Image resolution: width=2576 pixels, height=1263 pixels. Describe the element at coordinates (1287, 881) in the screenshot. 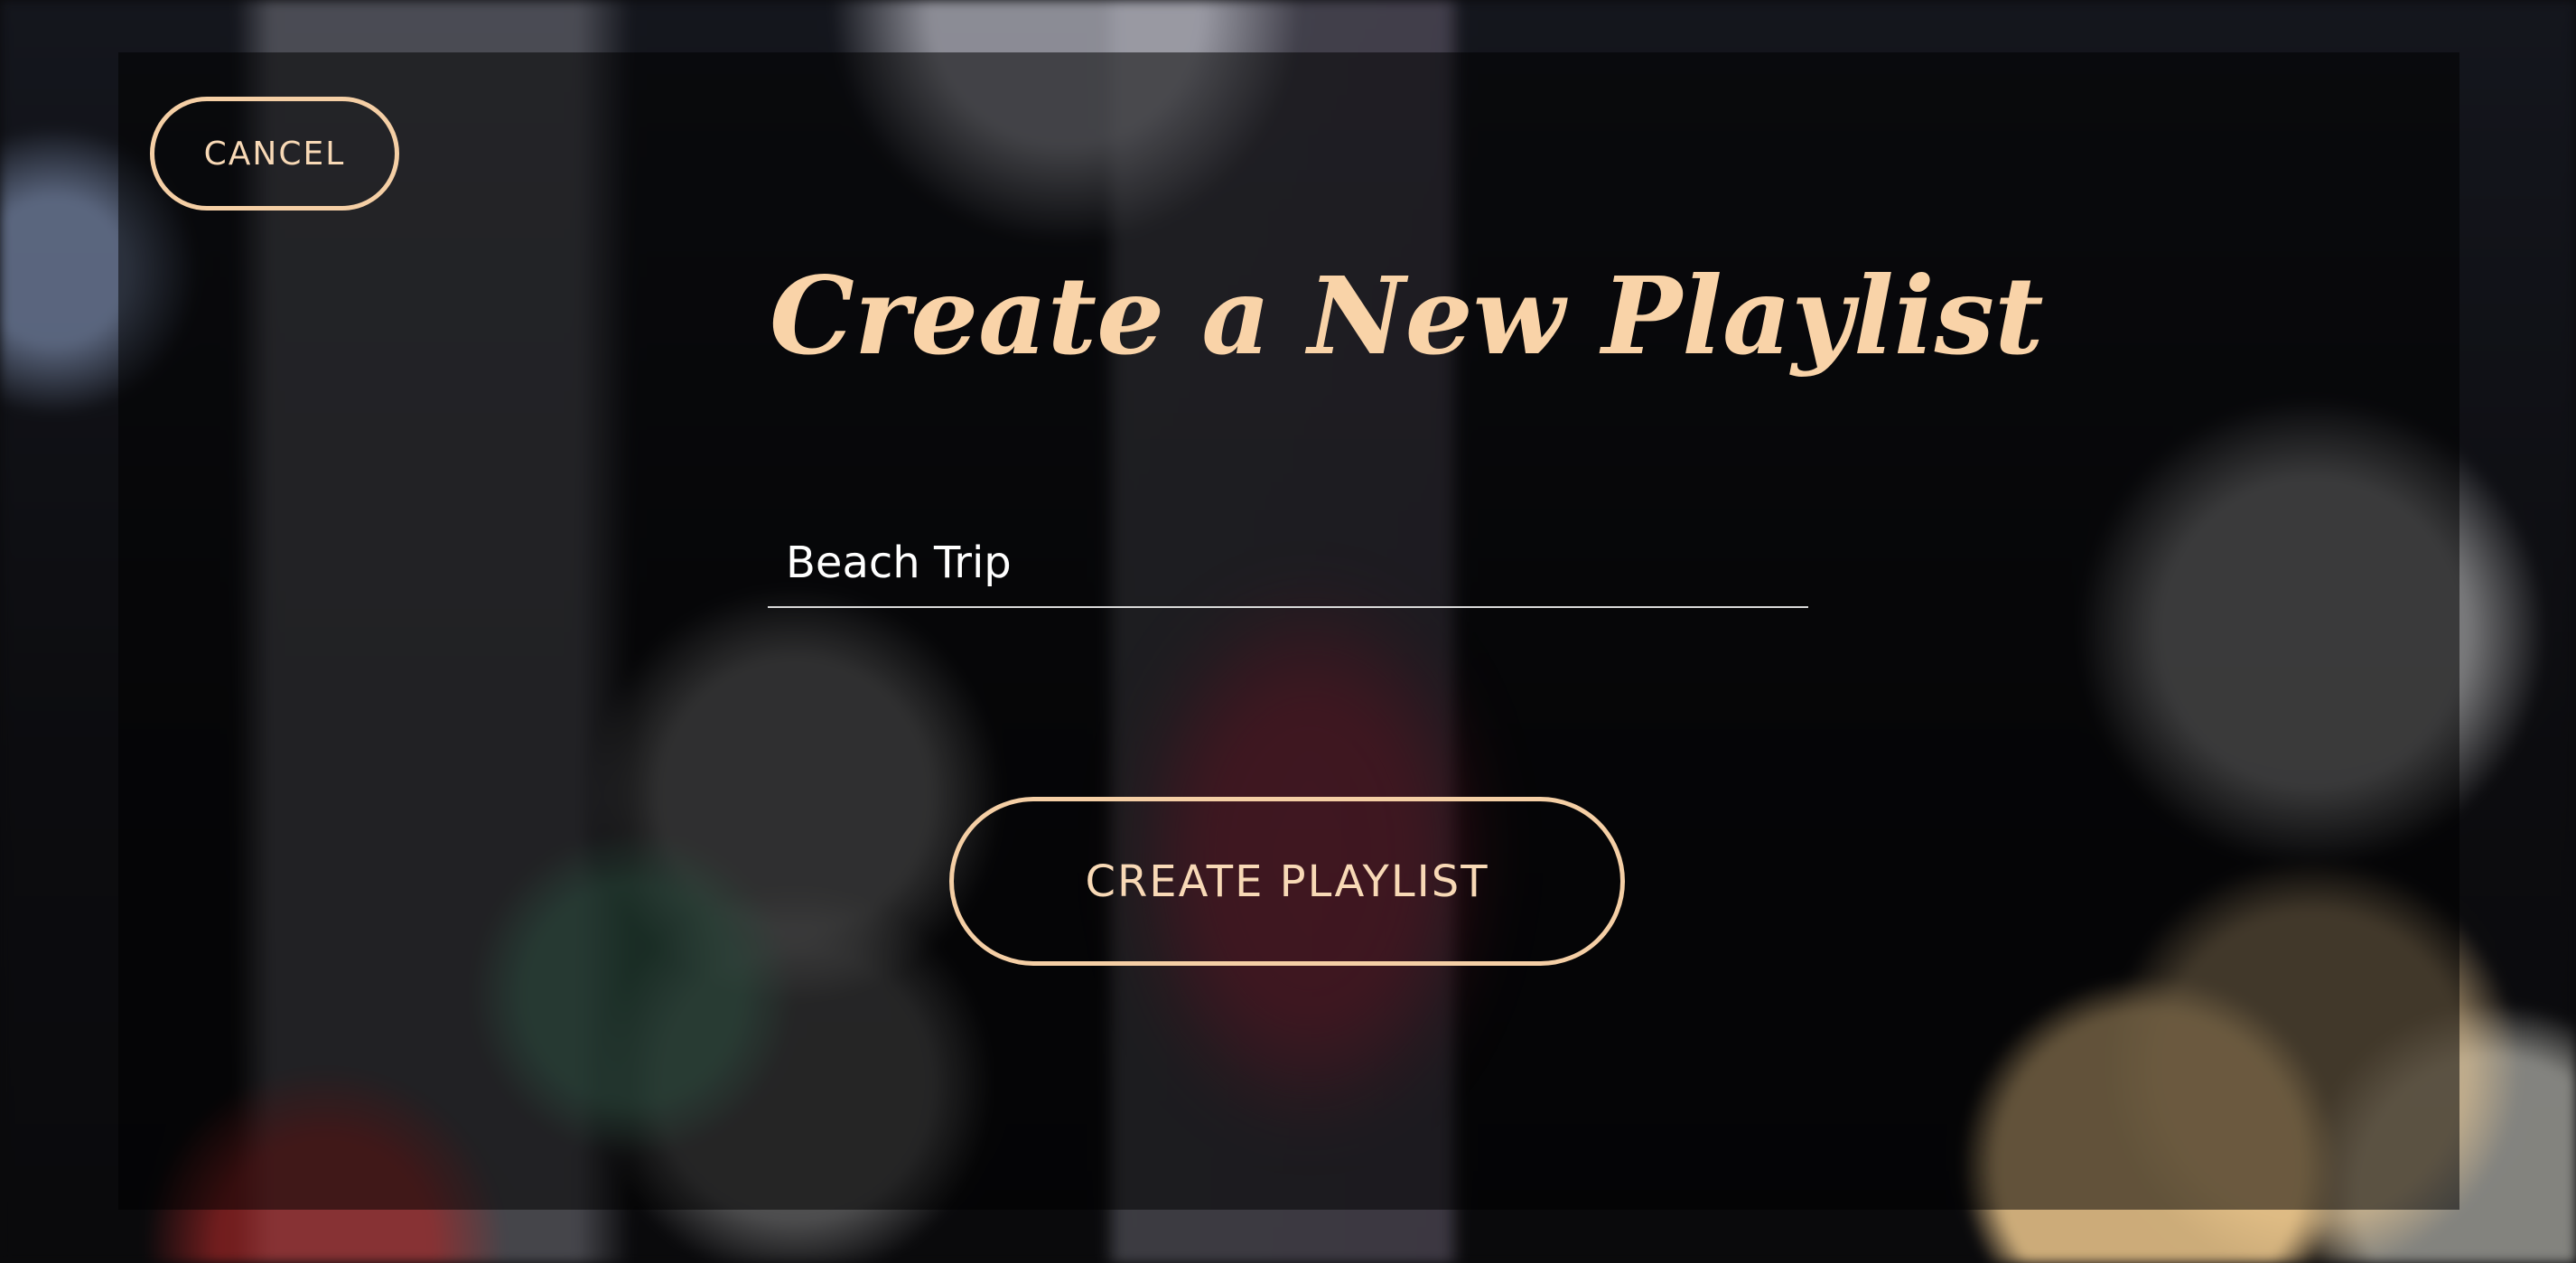

I see `create-playlist-button: CREATE PLAYLIST` at that location.